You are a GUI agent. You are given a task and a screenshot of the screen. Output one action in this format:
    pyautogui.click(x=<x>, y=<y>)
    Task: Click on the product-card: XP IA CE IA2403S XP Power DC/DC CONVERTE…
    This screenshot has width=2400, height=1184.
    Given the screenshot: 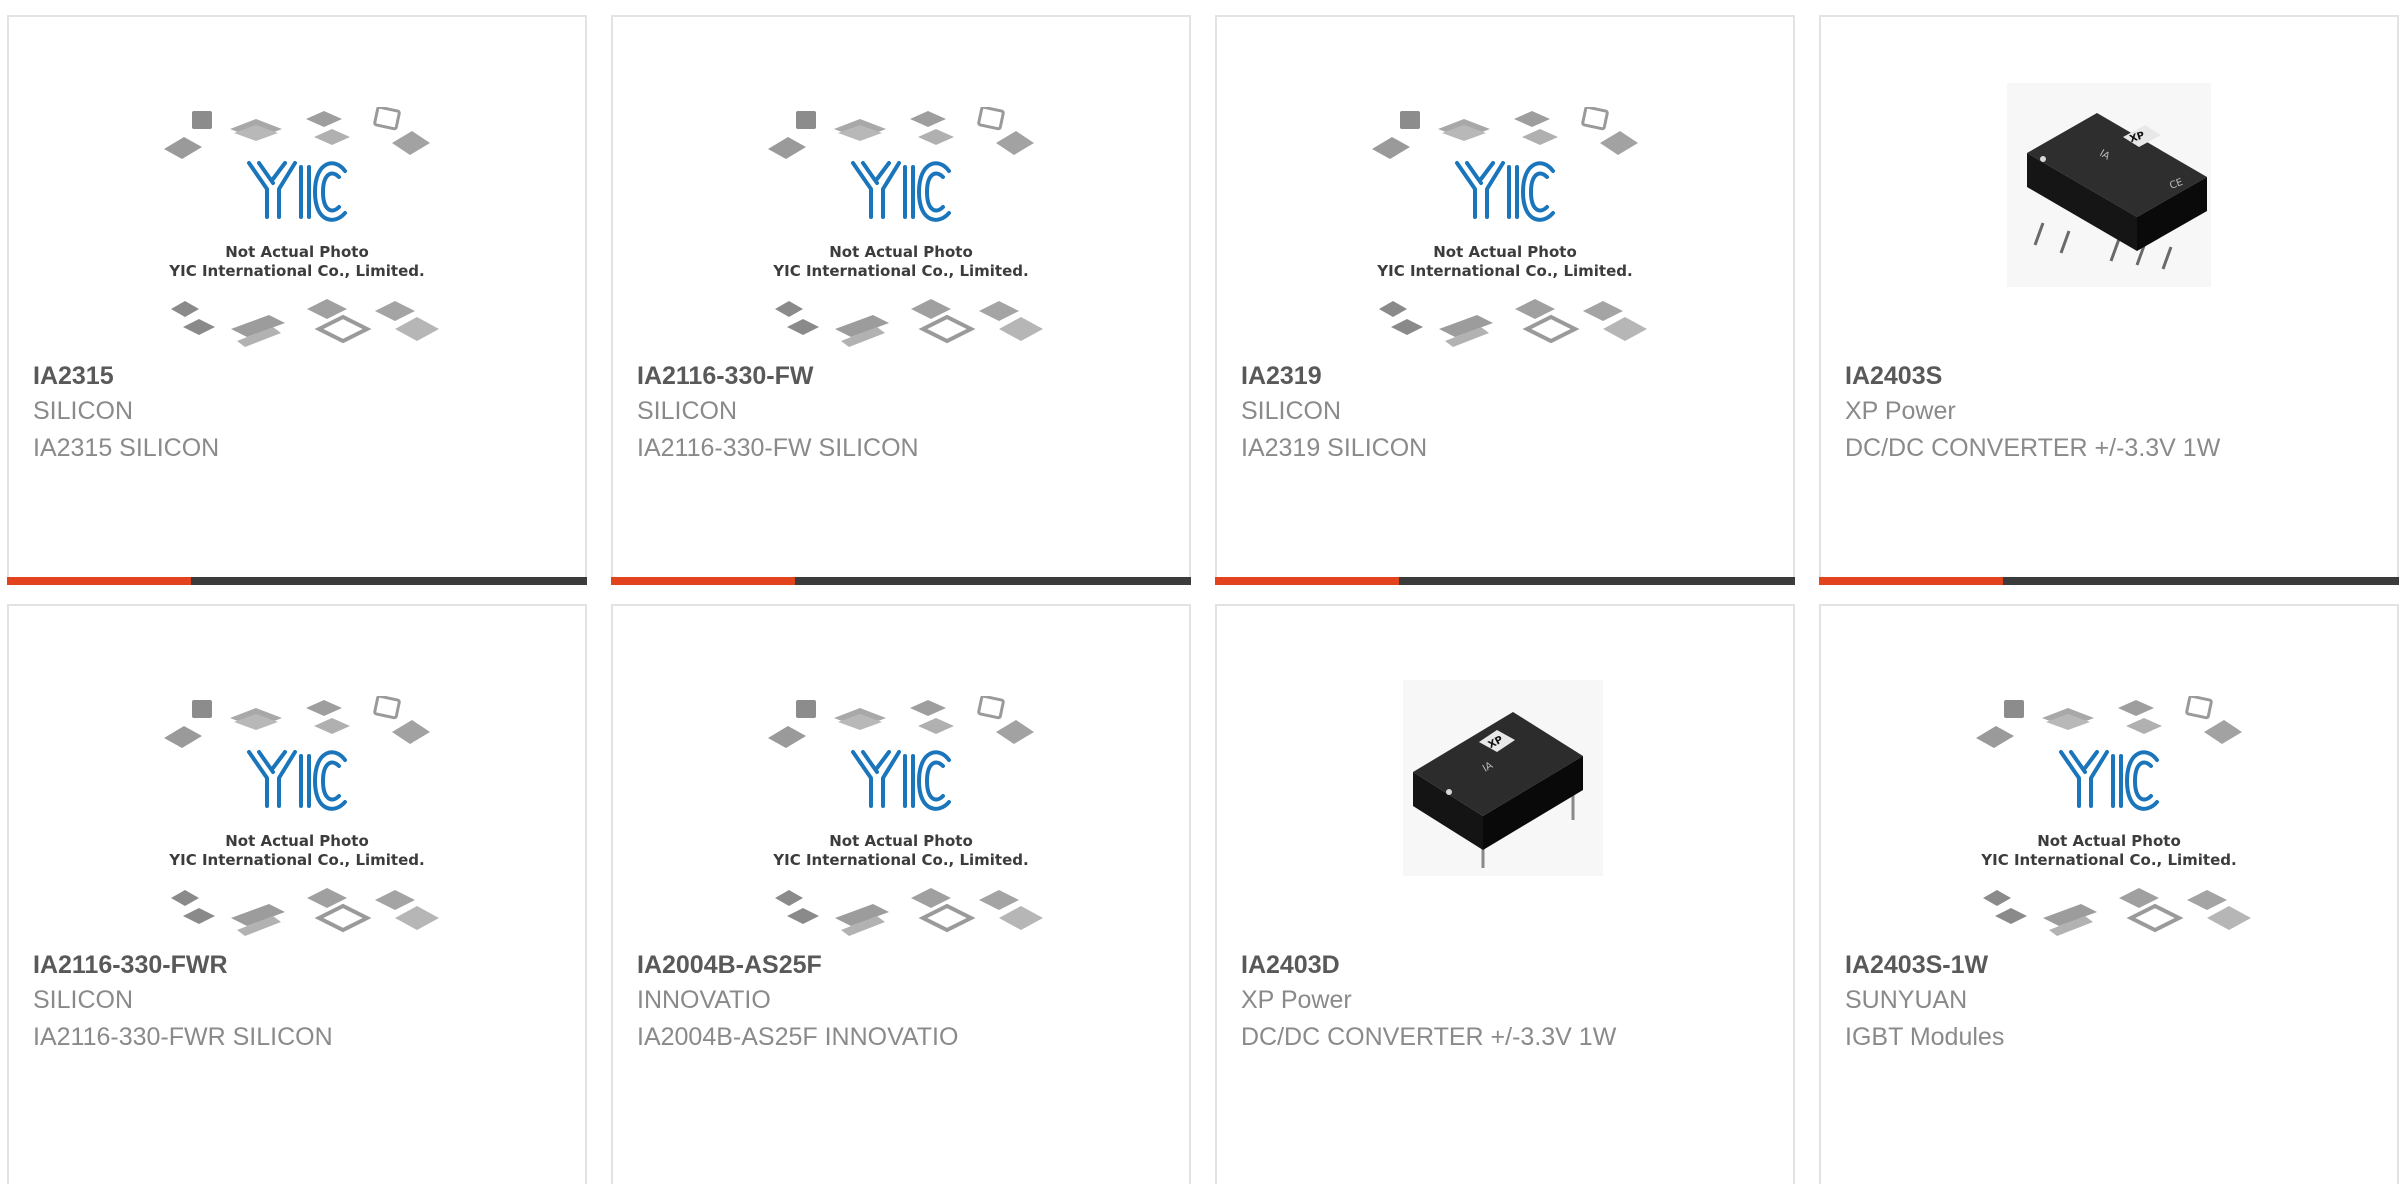 What is the action you would take?
    pyautogui.click(x=2109, y=300)
    